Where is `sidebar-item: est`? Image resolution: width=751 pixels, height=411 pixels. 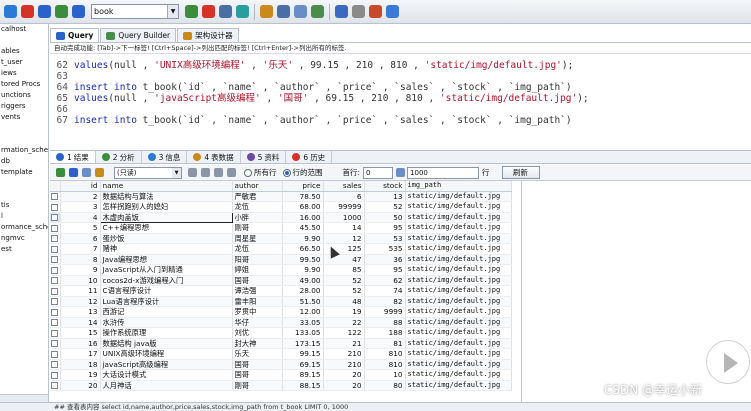
sidebar-item: est is located at coordinates (24, 249).